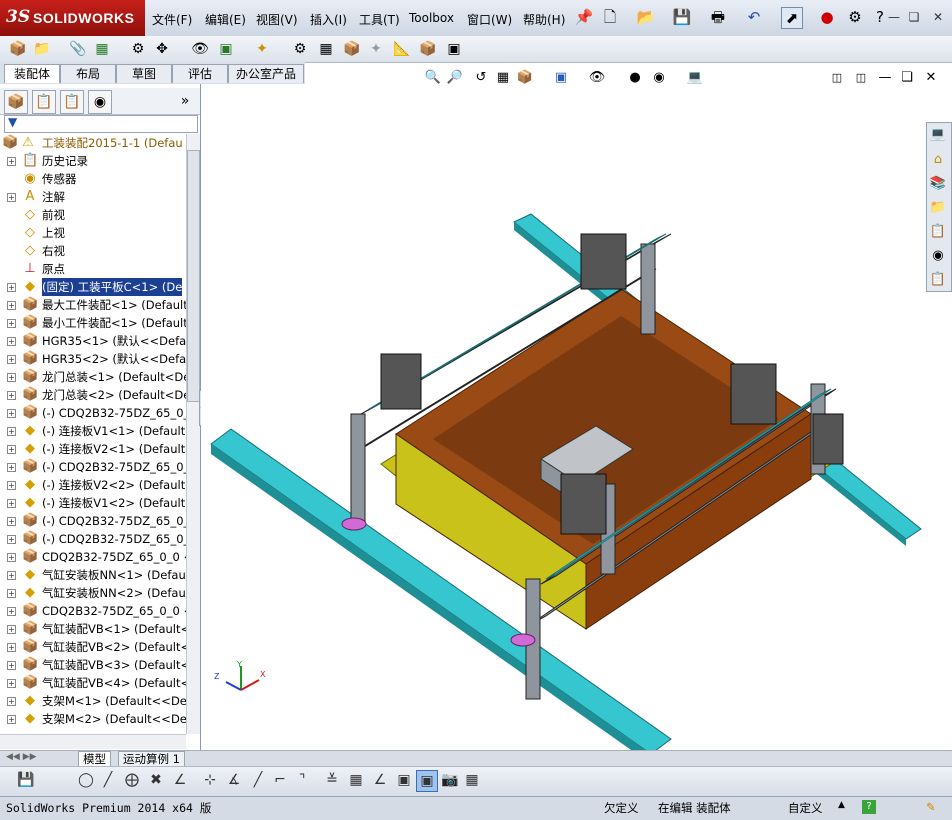  I want to click on point-icon: ⨁, so click(132, 780).